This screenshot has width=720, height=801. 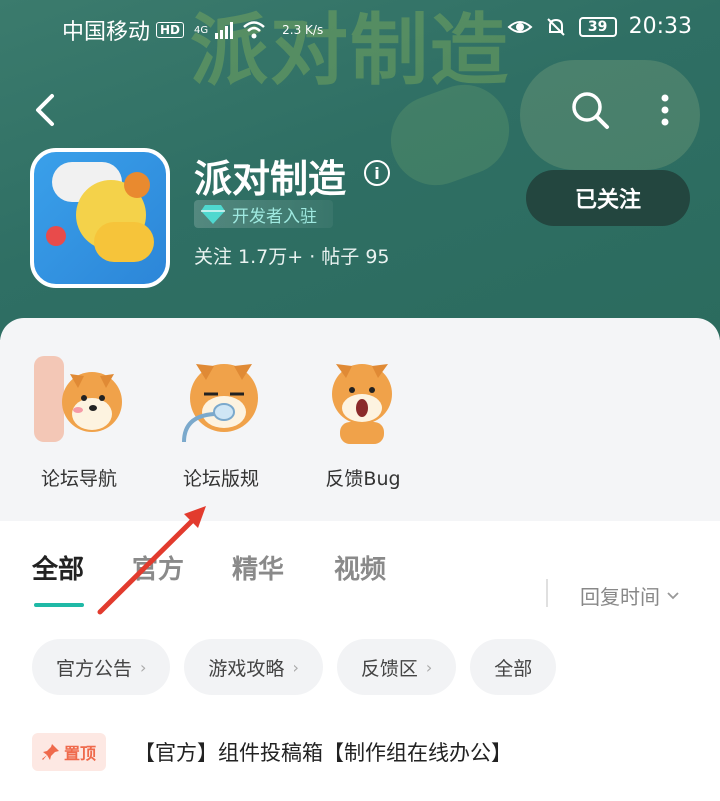 What do you see at coordinates (360, 567) in the screenshot?
I see `tab-video: 视频` at bounding box center [360, 567].